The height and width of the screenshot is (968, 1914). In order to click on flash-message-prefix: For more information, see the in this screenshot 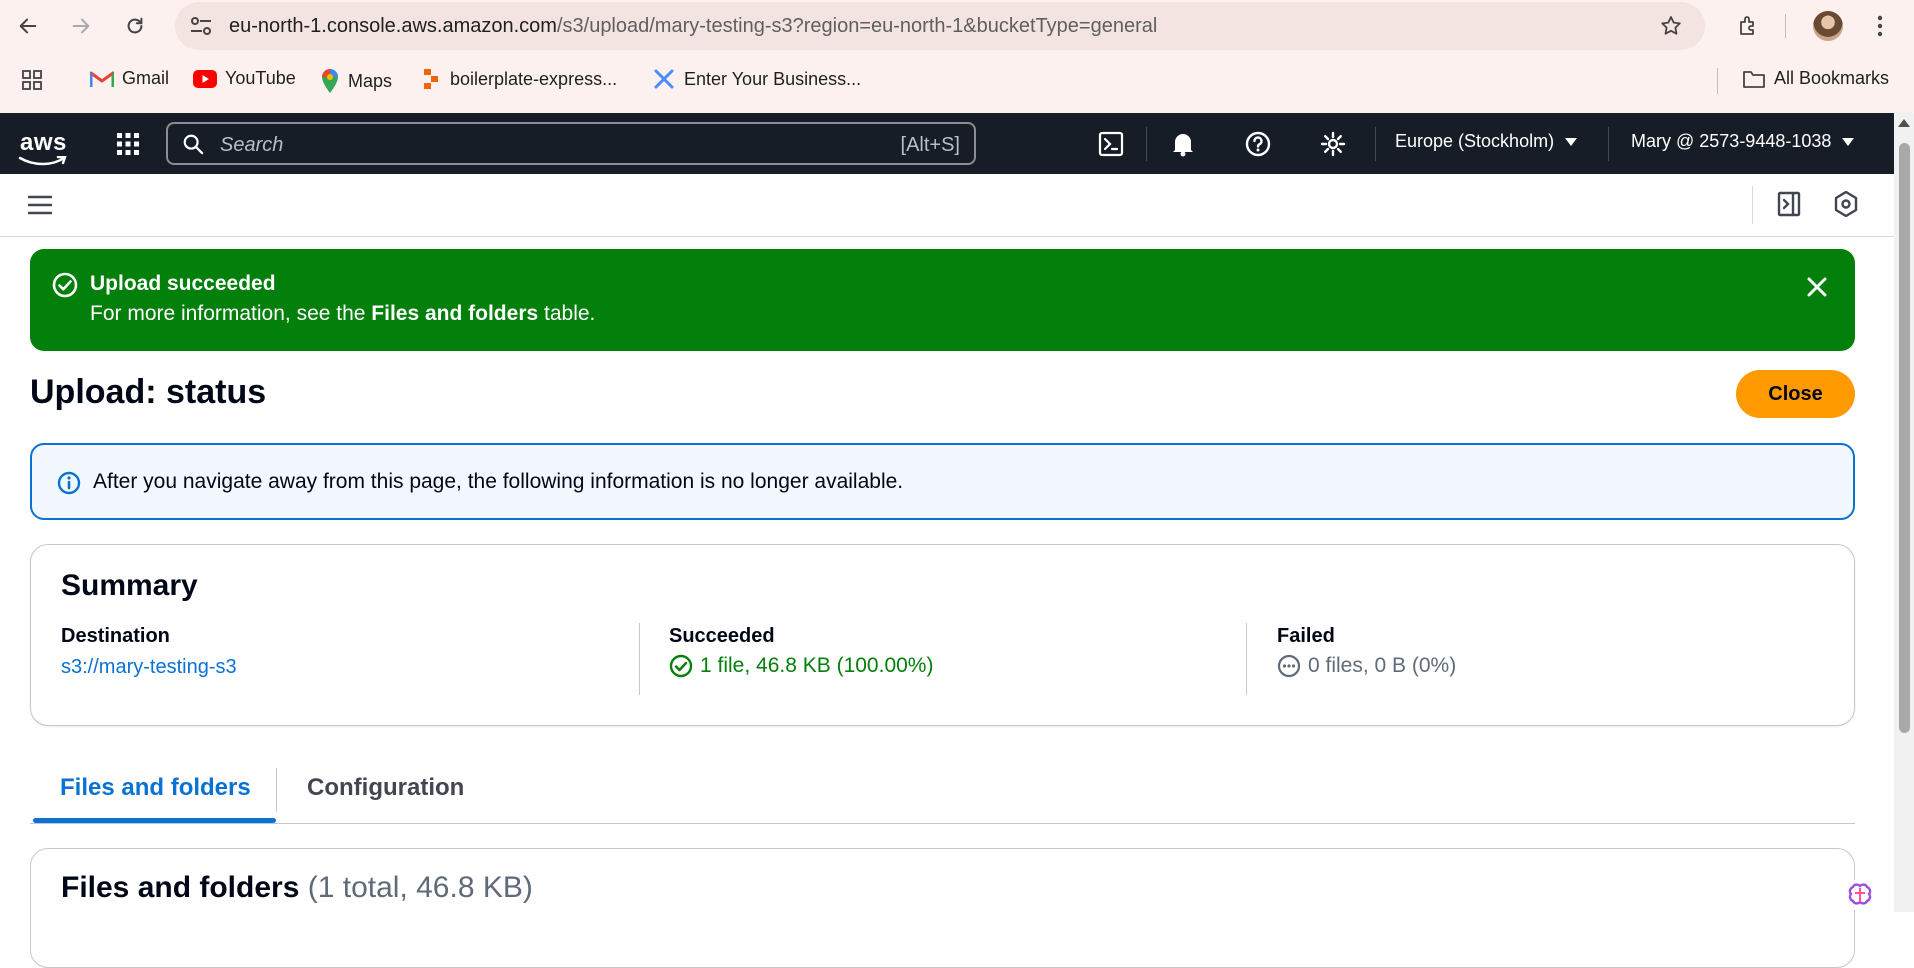, I will do `click(231, 313)`.